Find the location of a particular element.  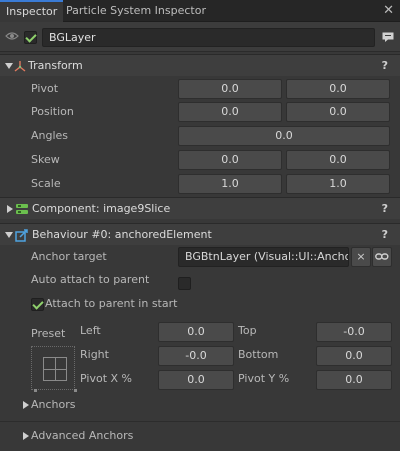

anchor-grid-icon is located at coordinates (55, 369).